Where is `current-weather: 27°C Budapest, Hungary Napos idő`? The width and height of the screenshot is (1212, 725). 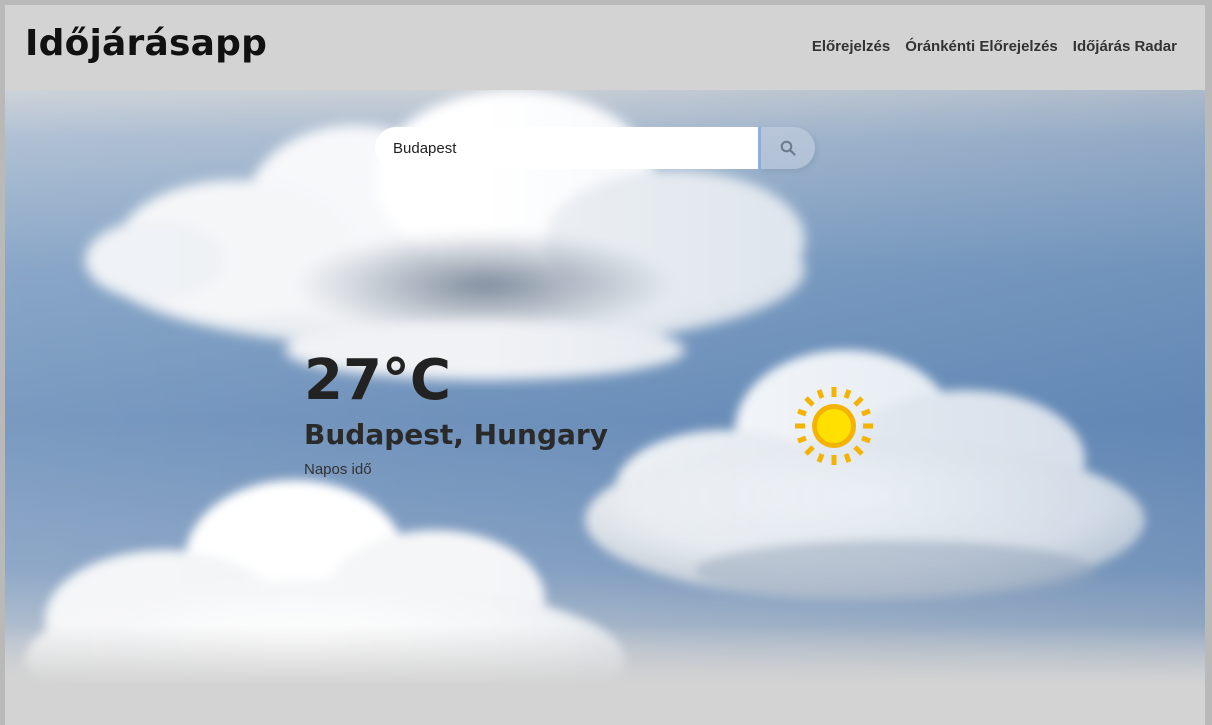 current-weather: 27°C Budapest, Hungary Napos idő is located at coordinates (456, 414).